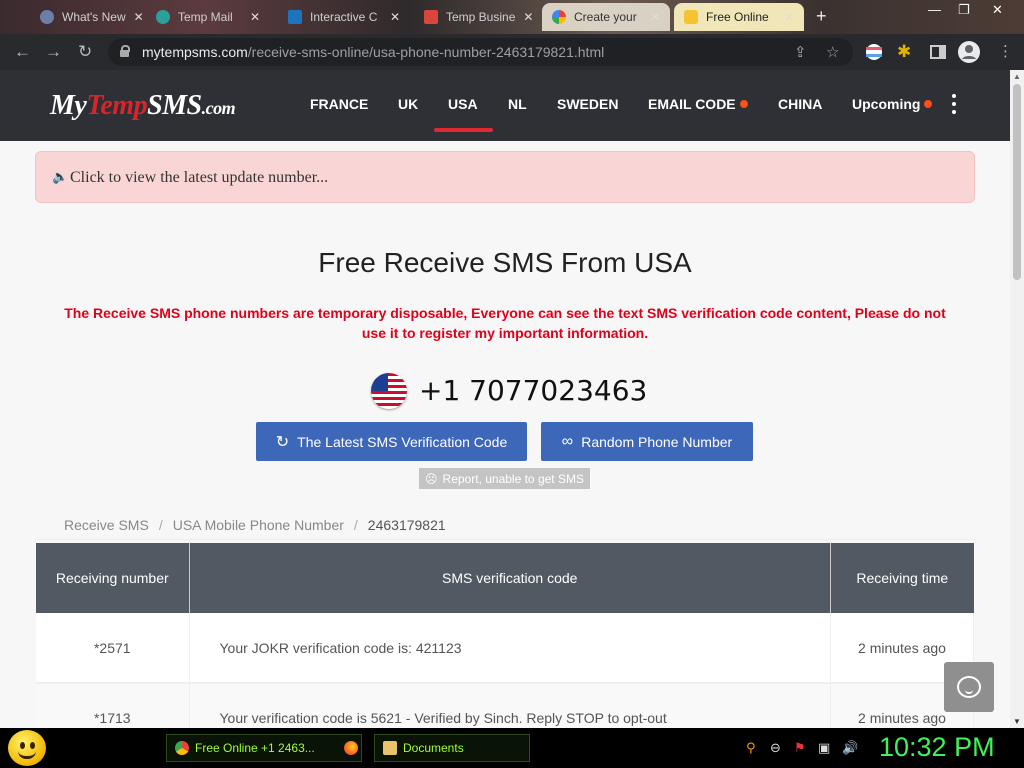 The width and height of the screenshot is (1024, 768). What do you see at coordinates (775, 748) in the screenshot?
I see `media-icon: ⊖` at bounding box center [775, 748].